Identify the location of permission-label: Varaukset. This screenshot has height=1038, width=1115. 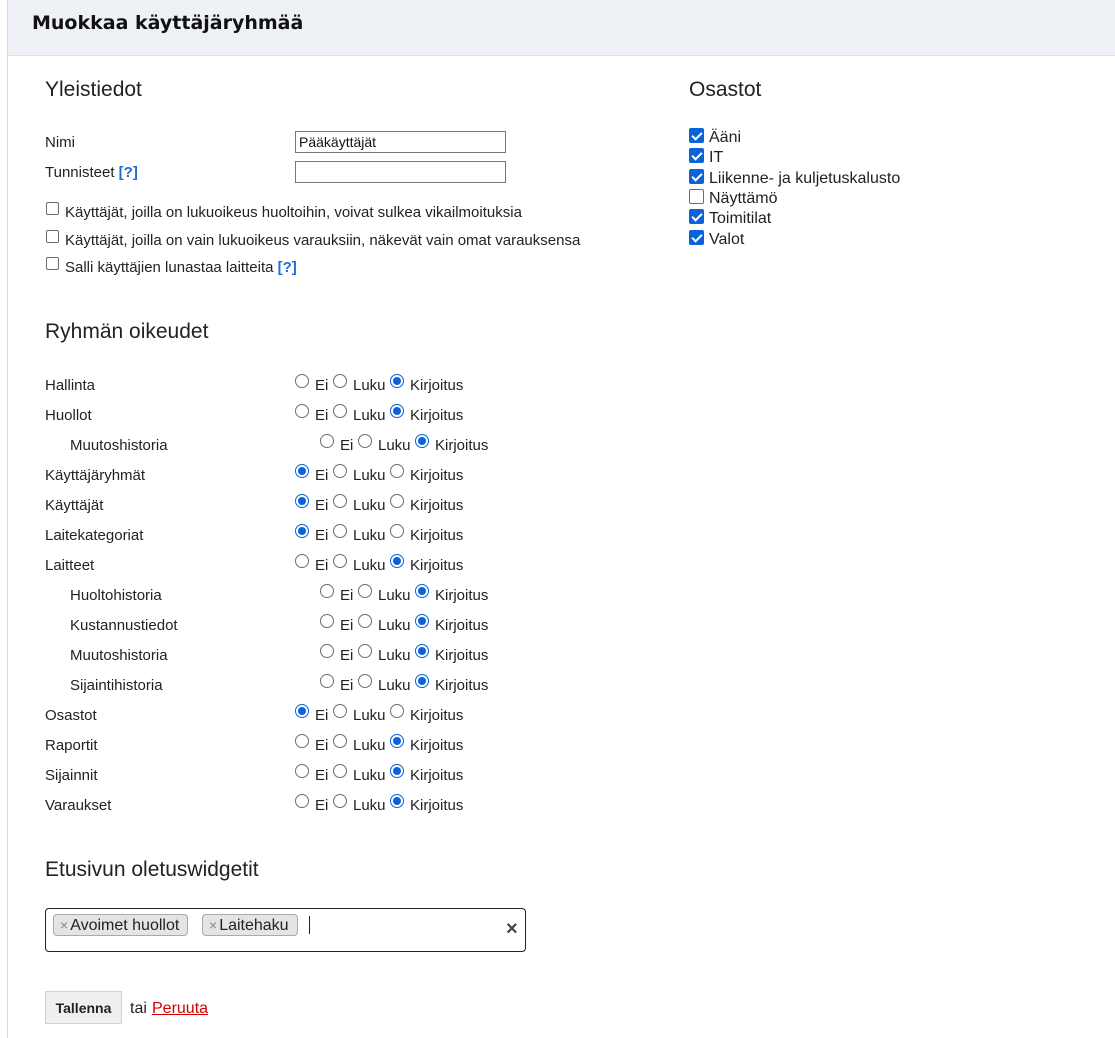
(78, 805).